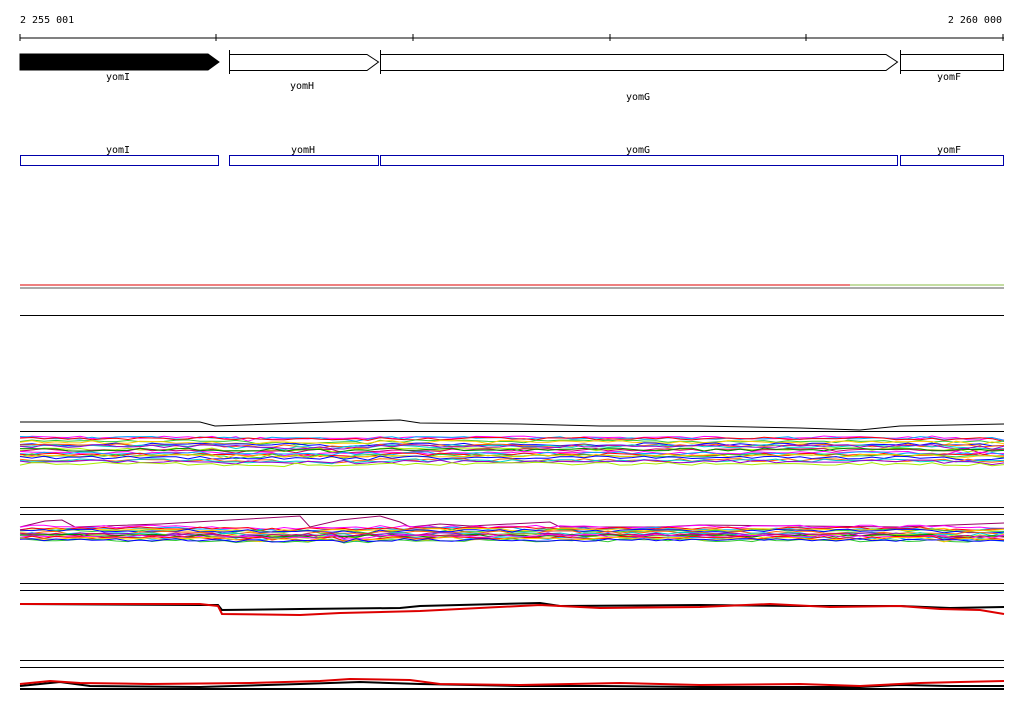 The width and height of the screenshot is (1024, 714). Describe the element at coordinates (119, 160) in the screenshot. I see `annotation-box-yomI` at that location.